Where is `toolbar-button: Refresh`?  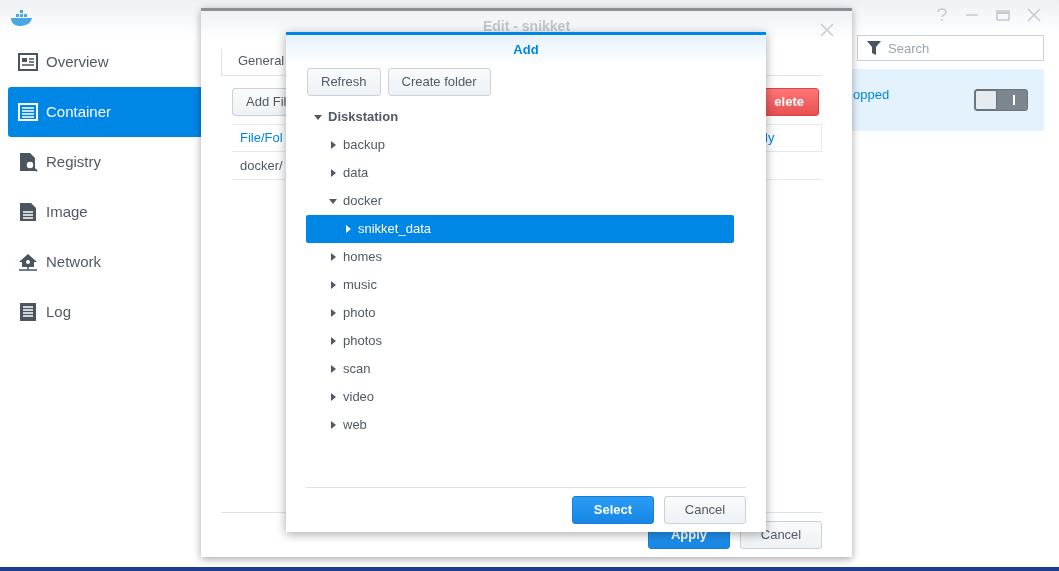
toolbar-button: Refresh is located at coordinates (344, 82).